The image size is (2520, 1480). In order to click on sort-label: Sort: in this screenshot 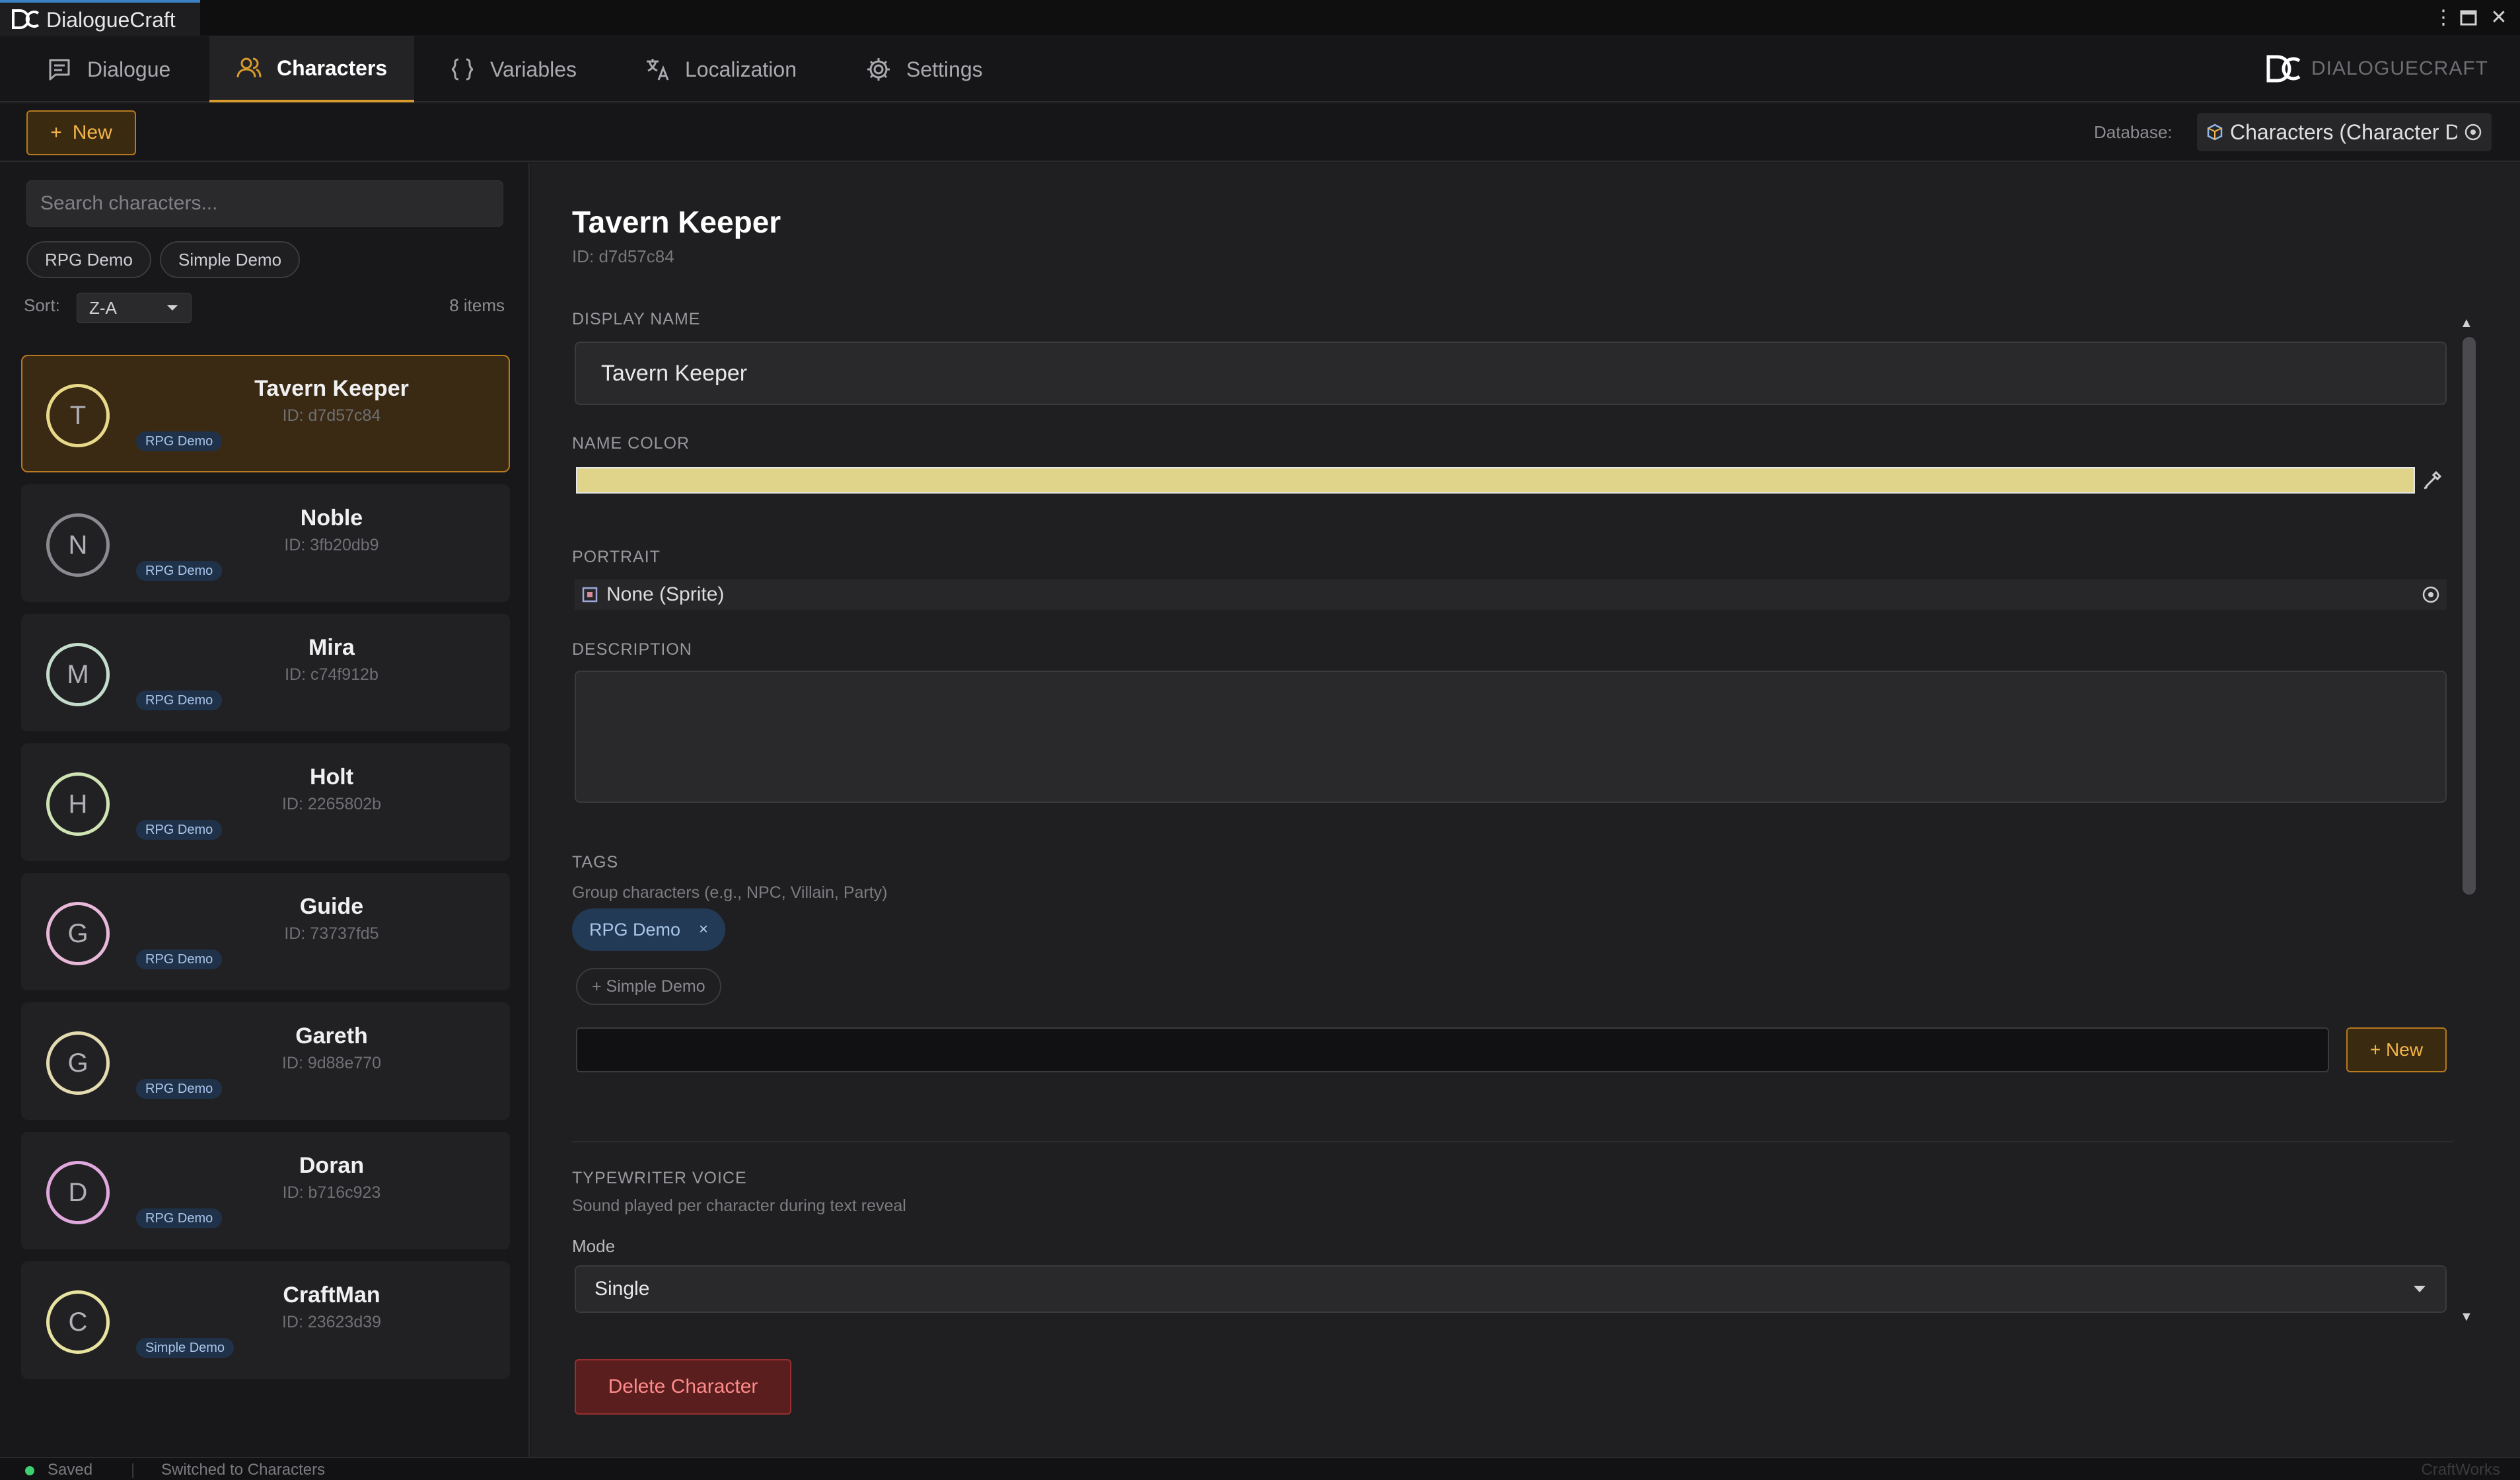, I will do `click(42, 305)`.